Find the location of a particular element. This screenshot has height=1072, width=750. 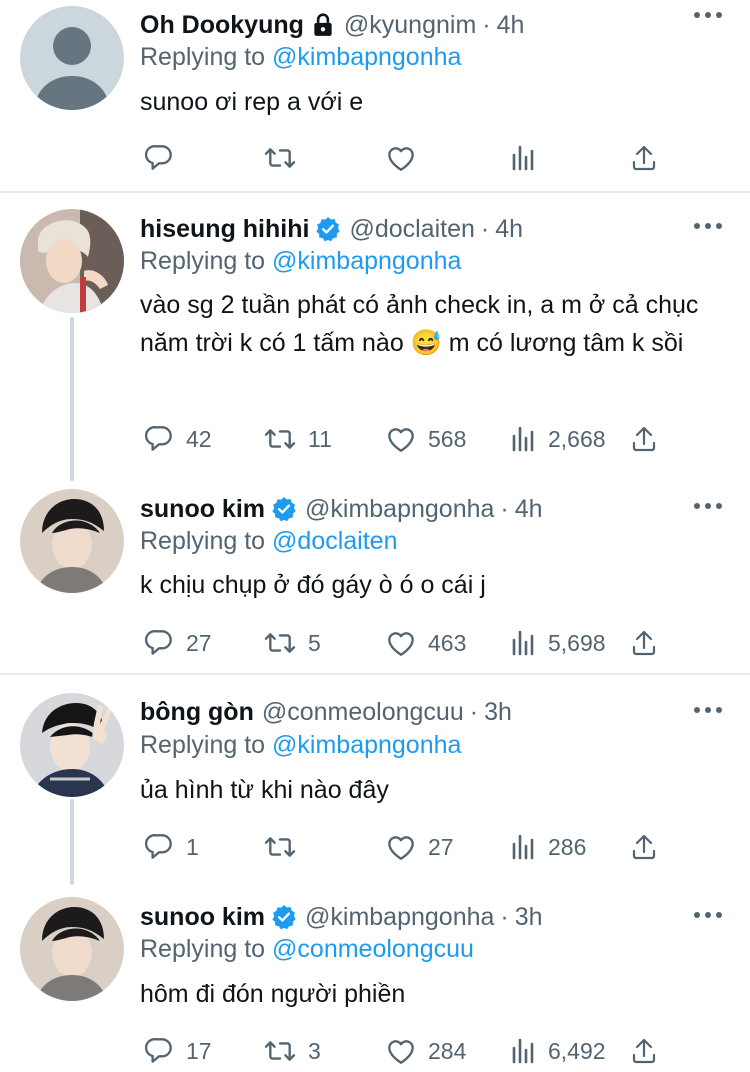

display-name: bông gòn is located at coordinates (197, 712).